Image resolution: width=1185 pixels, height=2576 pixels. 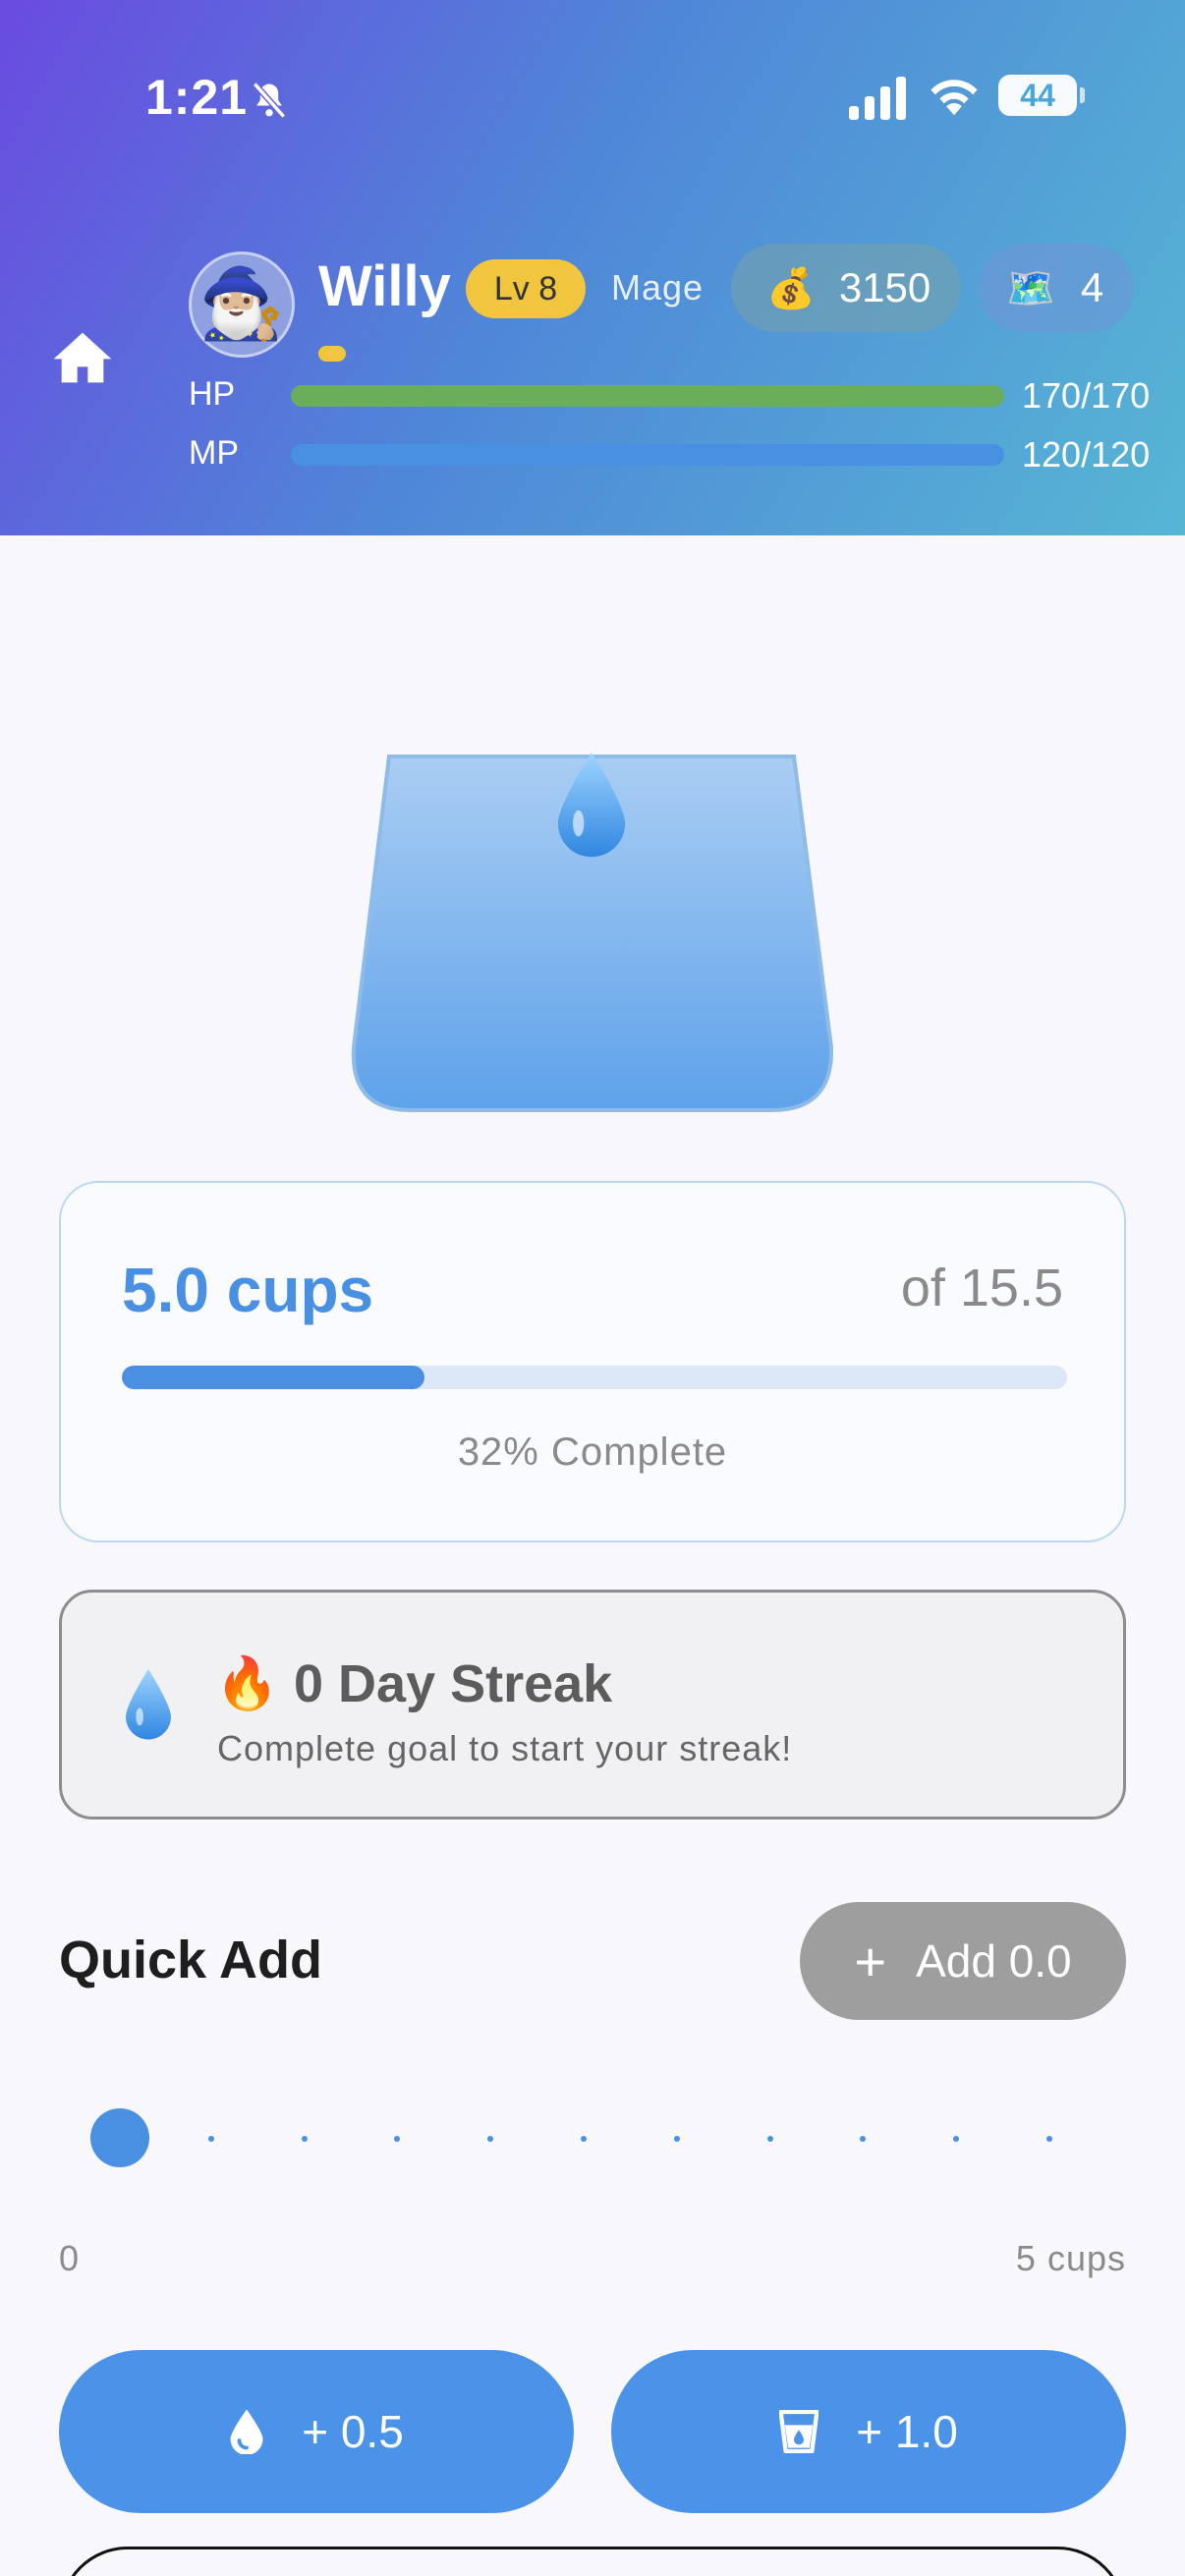 What do you see at coordinates (907, 2431) in the screenshot?
I see `add-one-label: + 1.0` at bounding box center [907, 2431].